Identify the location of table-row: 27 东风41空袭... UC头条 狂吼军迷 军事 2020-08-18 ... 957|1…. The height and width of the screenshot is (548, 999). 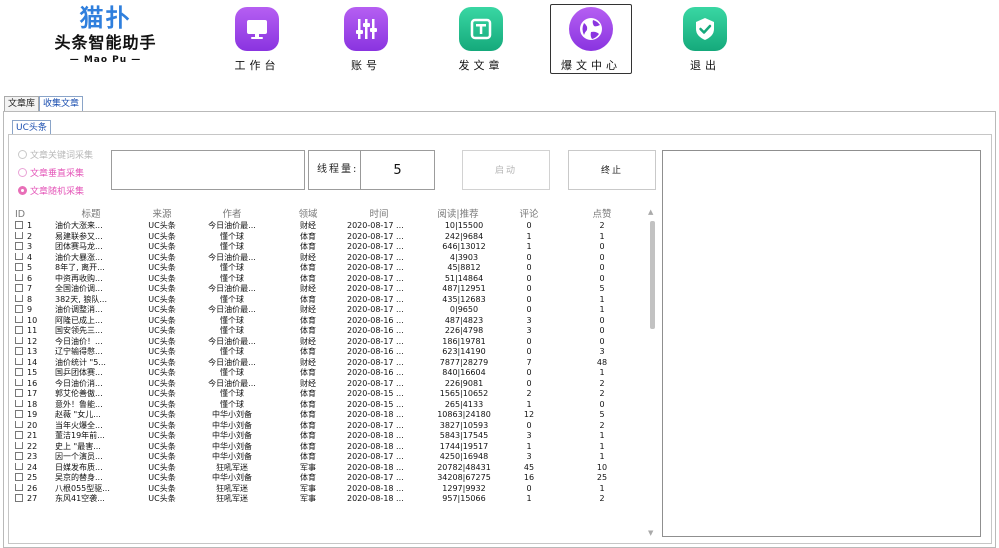
(336, 499).